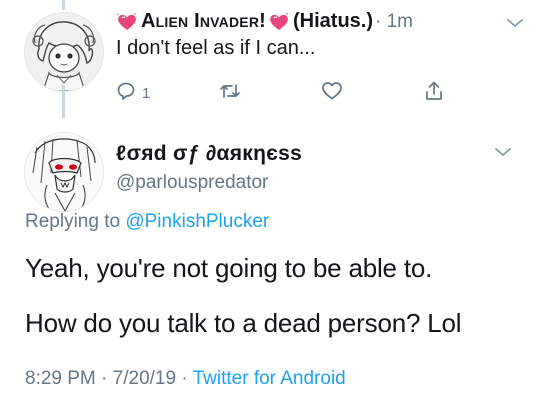 The height and width of the screenshot is (408, 540). Describe the element at coordinates (146, 93) in the screenshot. I see `reply-count: 1` at that location.